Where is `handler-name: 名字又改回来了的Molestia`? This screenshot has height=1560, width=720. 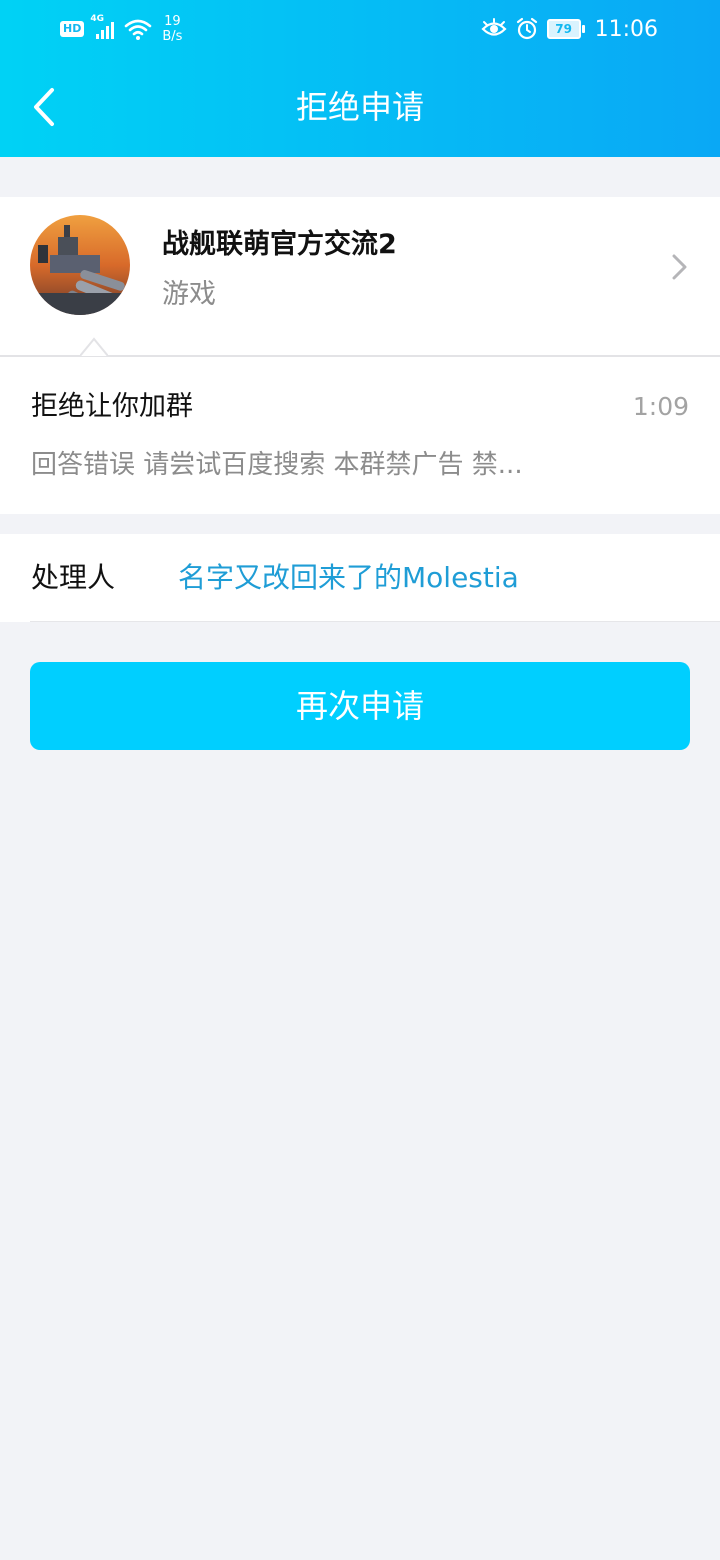 handler-name: 名字又改回来了的Molestia is located at coordinates (348, 578).